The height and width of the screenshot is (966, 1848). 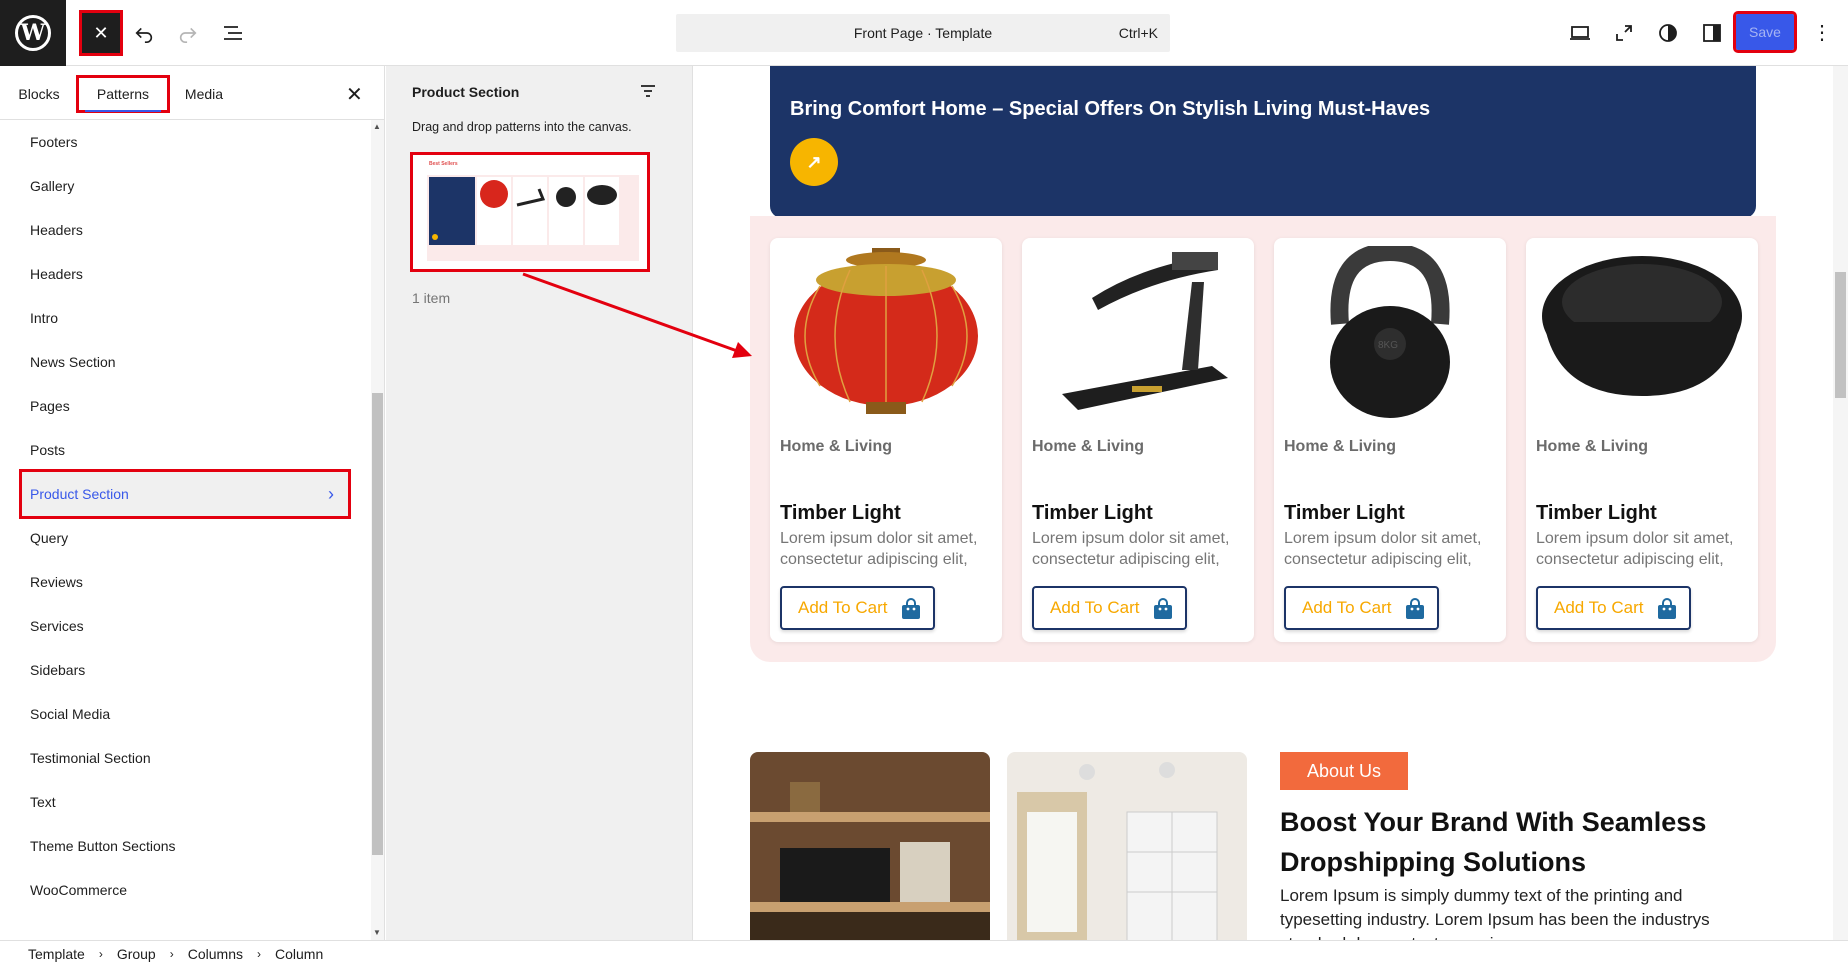 What do you see at coordinates (466, 92) in the screenshot?
I see `pattern-category-title: Product Section` at bounding box center [466, 92].